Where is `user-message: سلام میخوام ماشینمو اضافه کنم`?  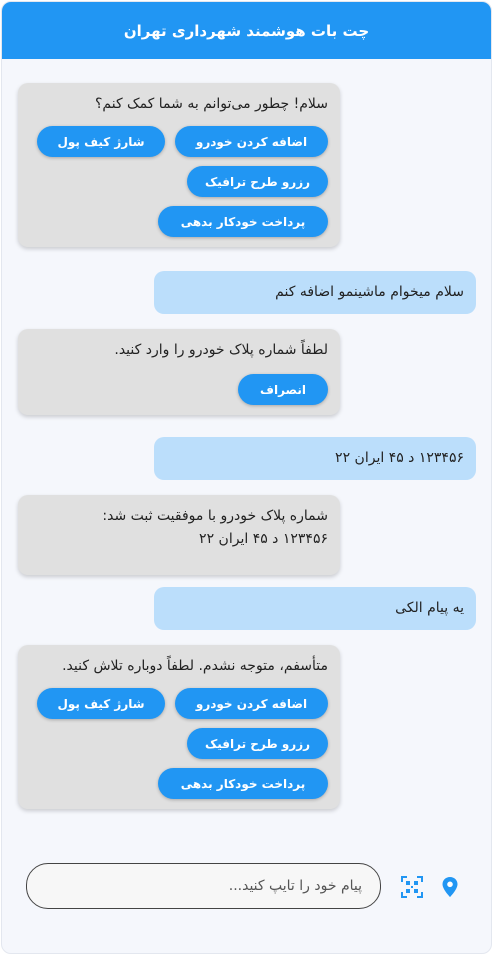 user-message: سلام میخوام ماشینمو اضافه کنم is located at coordinates (315, 292).